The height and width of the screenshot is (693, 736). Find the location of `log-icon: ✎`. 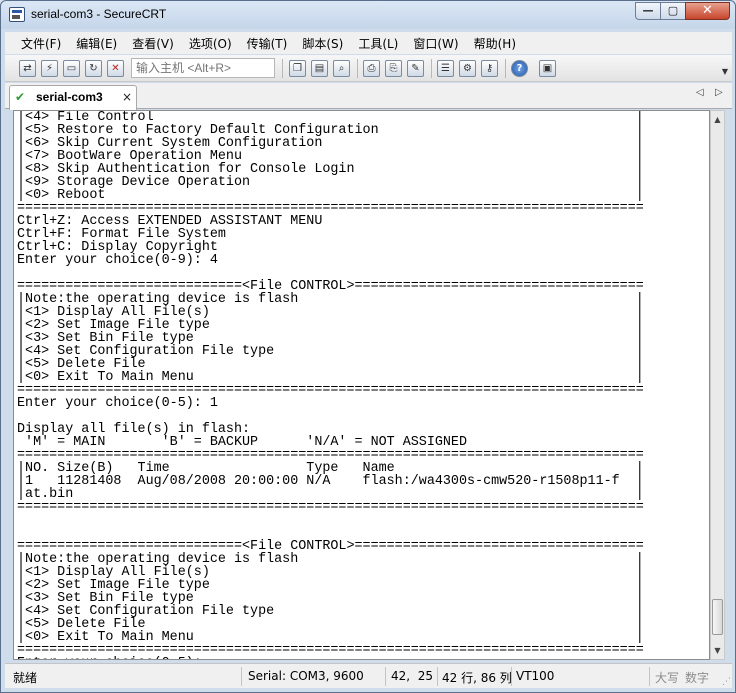

log-icon: ✎ is located at coordinates (415, 68).